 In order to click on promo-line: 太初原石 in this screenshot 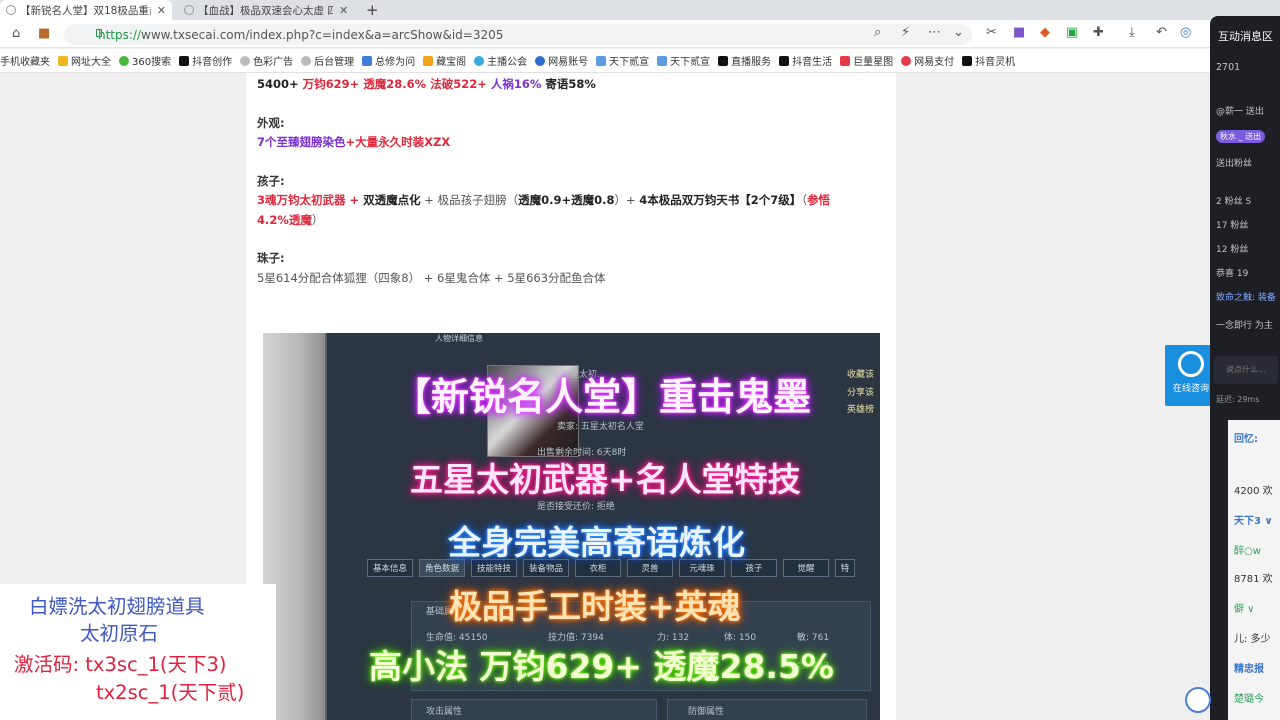, I will do `click(119, 633)`.